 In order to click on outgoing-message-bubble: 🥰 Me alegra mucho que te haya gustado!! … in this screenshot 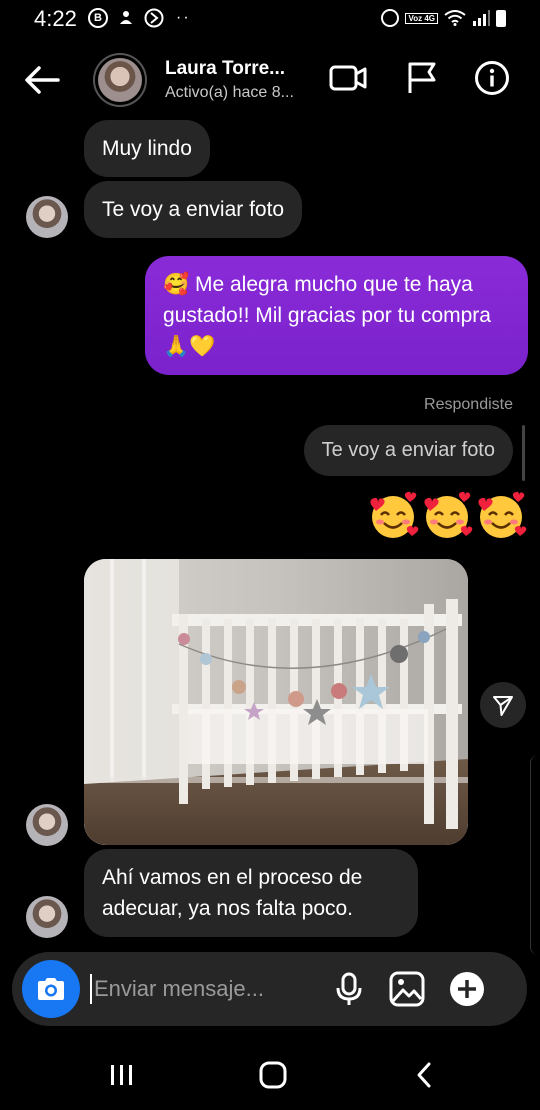, I will do `click(336, 315)`.